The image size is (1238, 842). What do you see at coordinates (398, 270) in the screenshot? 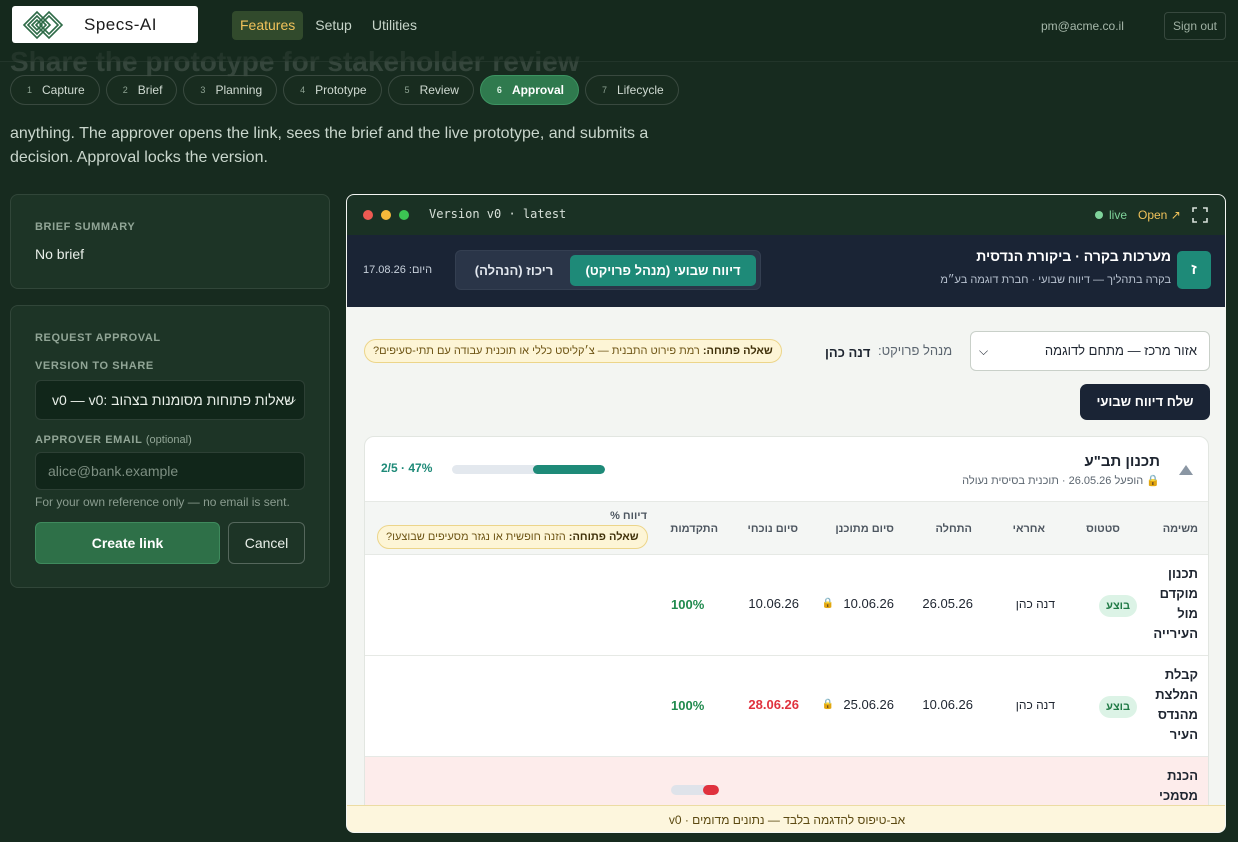
I see `today-date: היום: 17.08.26` at bounding box center [398, 270].